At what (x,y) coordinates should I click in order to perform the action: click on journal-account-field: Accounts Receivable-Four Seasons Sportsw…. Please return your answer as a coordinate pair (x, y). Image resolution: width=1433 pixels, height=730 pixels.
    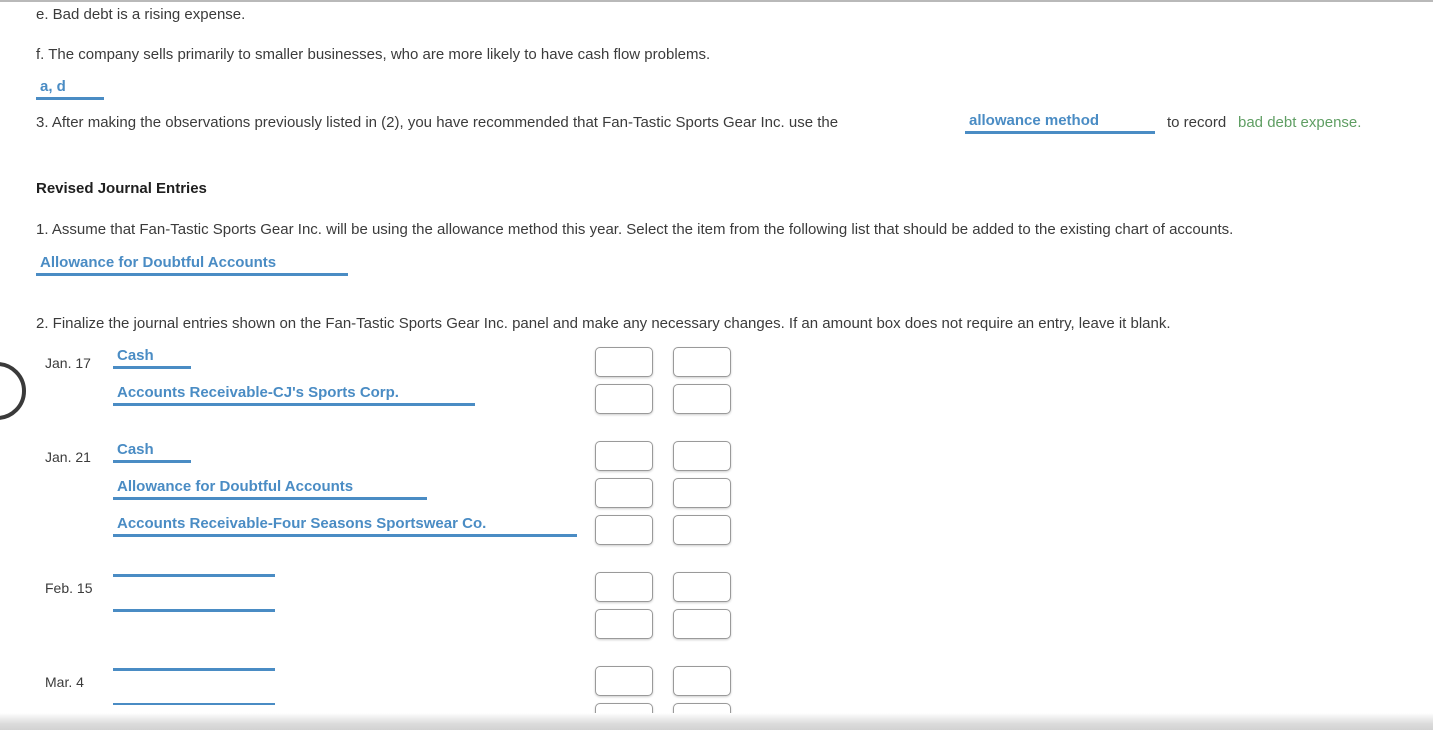
    Looking at the image, I should click on (345, 526).